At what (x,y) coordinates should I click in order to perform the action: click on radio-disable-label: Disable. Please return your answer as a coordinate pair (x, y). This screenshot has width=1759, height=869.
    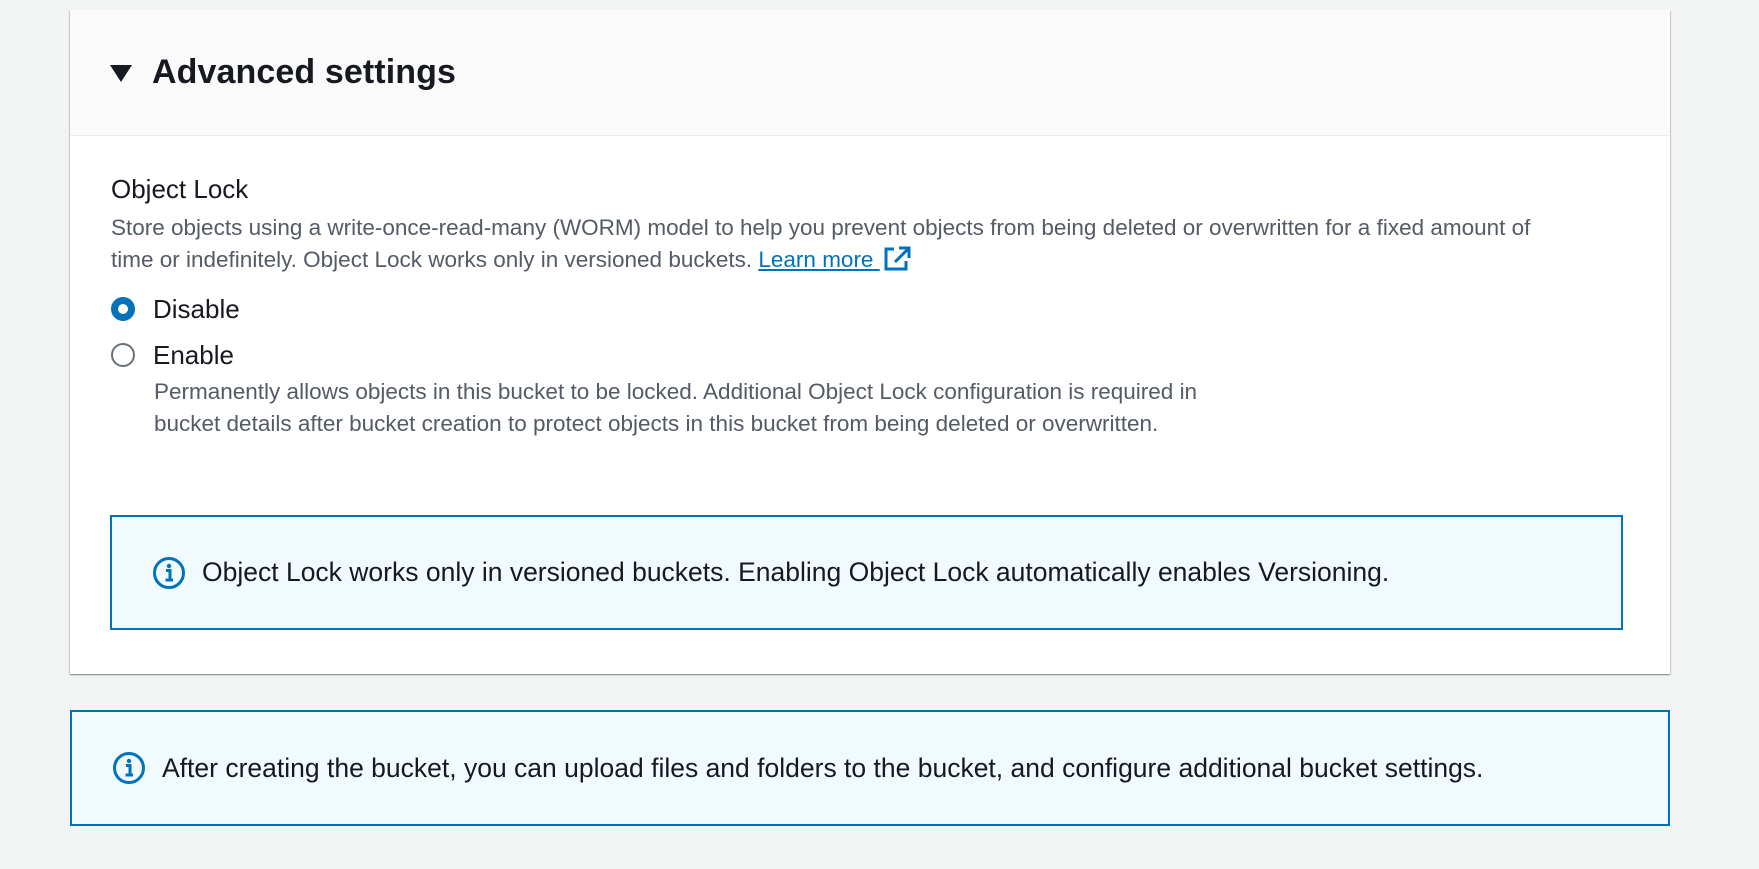
    Looking at the image, I should click on (196, 309).